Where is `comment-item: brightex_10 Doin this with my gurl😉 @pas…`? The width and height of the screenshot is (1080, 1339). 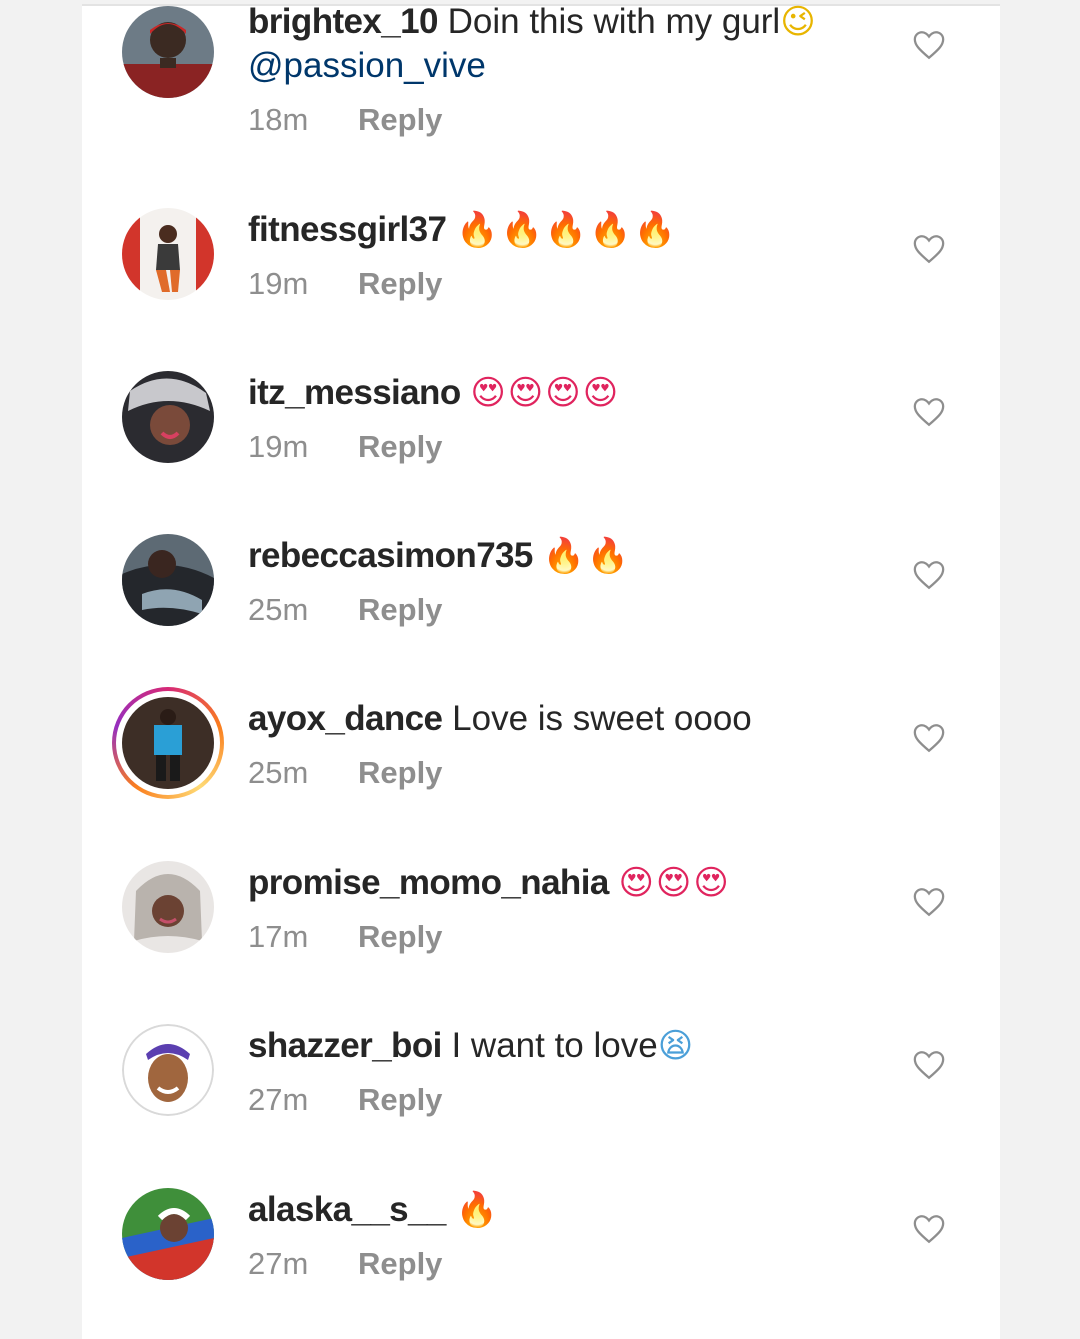 comment-item: brightex_10 Doin this with my gurl😉 @pas… is located at coordinates (541, 79).